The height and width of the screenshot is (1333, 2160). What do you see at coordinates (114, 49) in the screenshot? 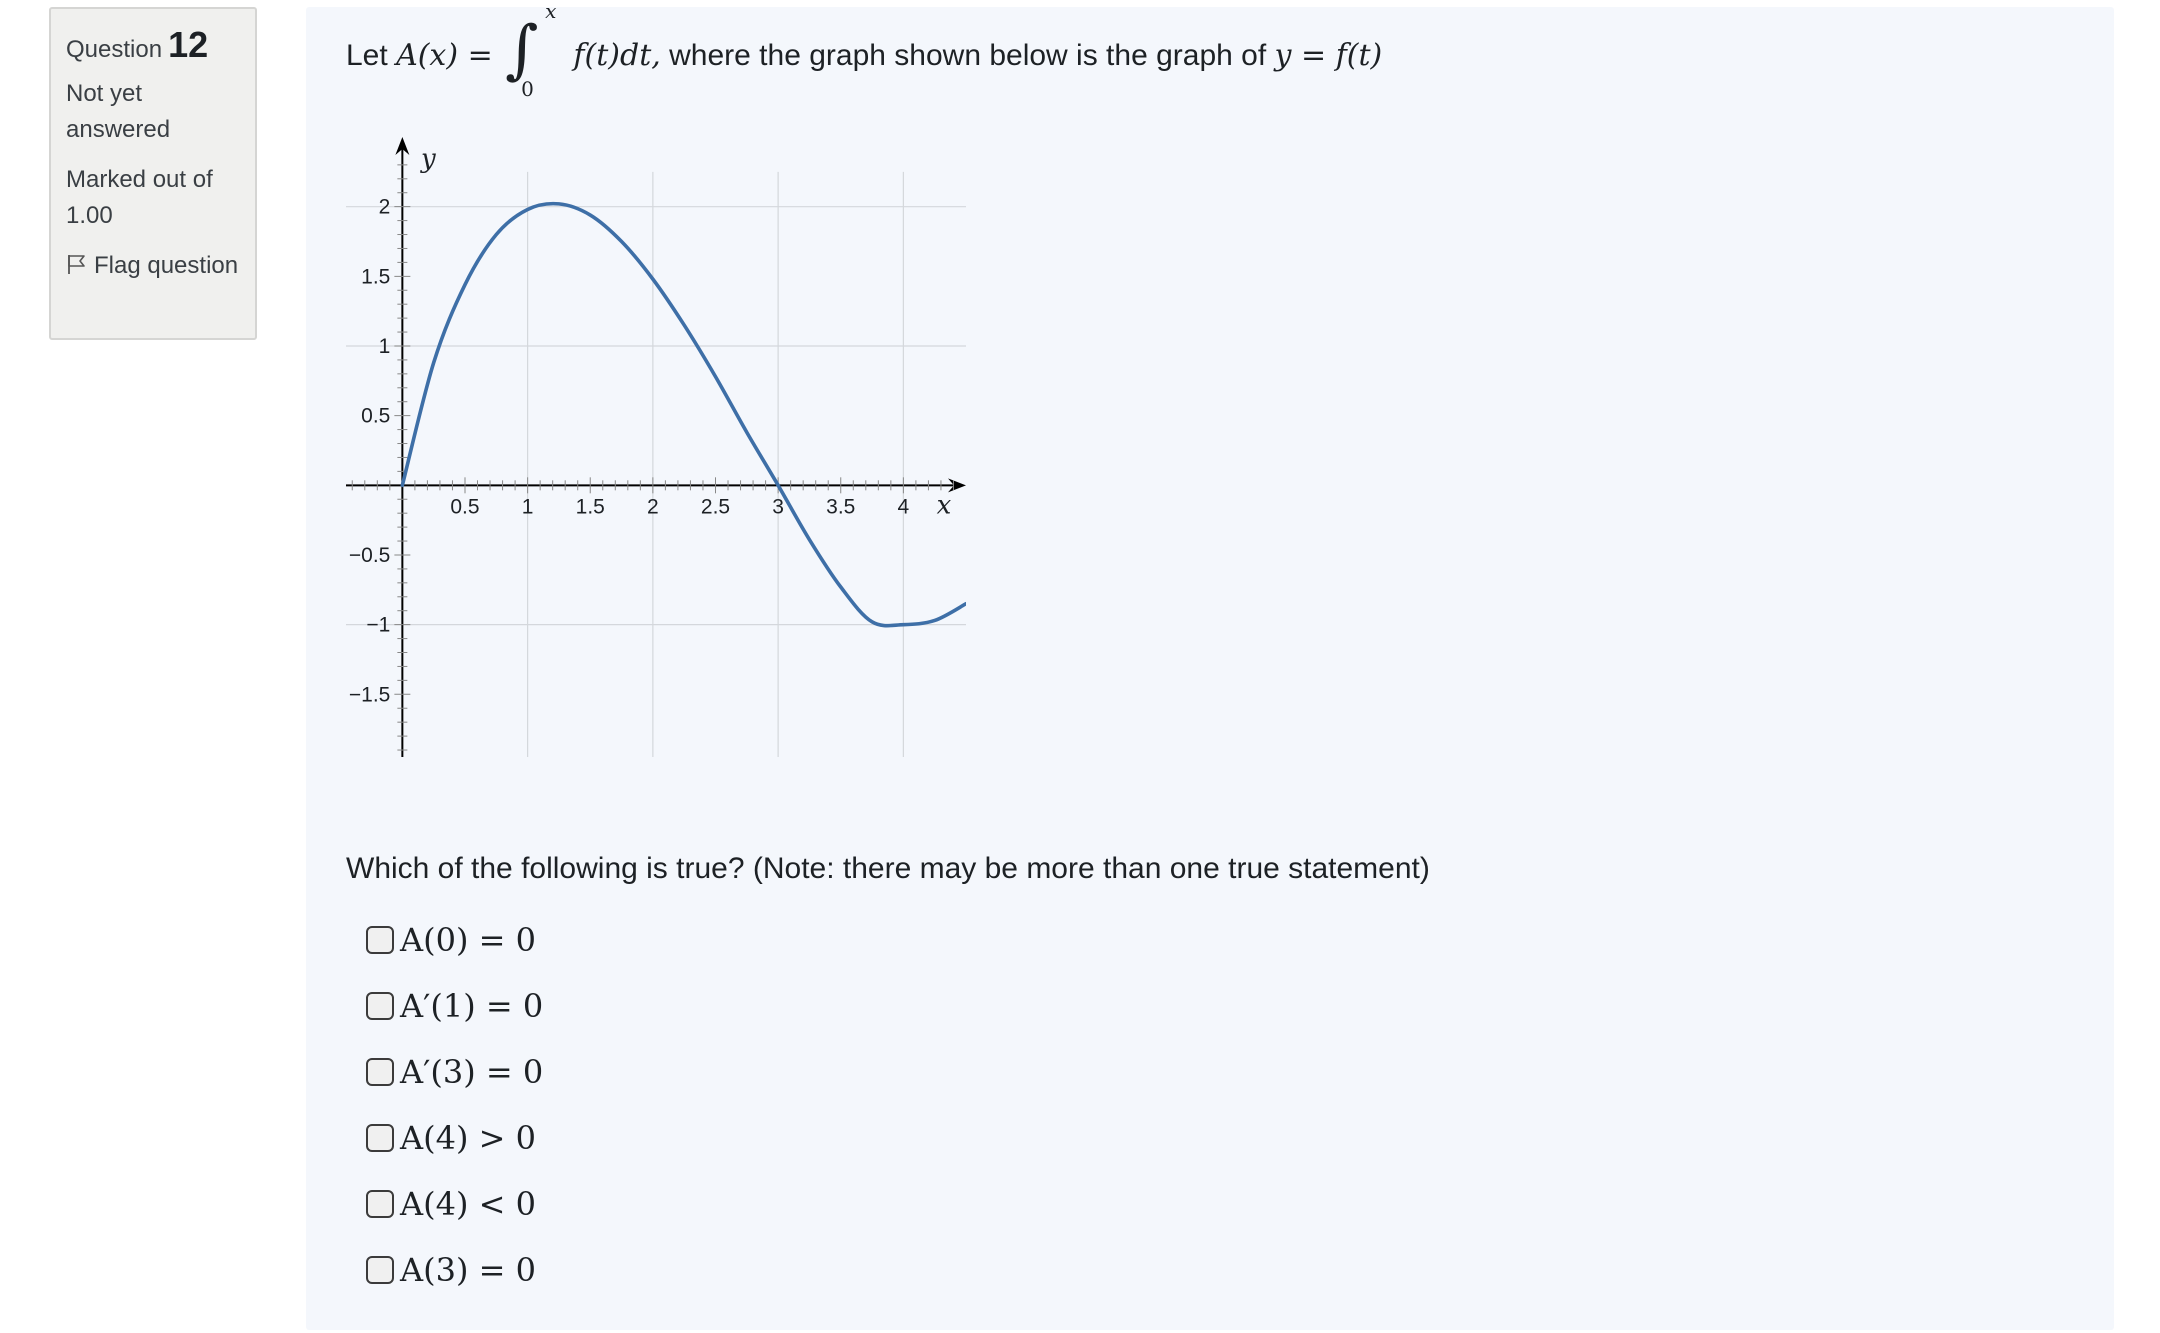
I see `question-label: Question` at bounding box center [114, 49].